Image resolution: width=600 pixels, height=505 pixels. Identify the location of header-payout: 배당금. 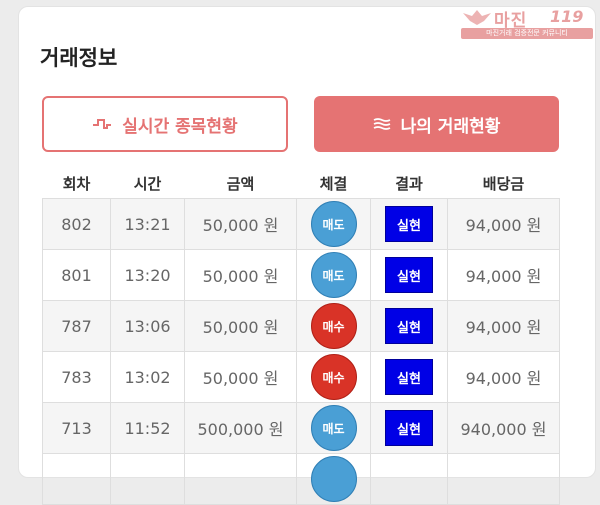
(503, 183).